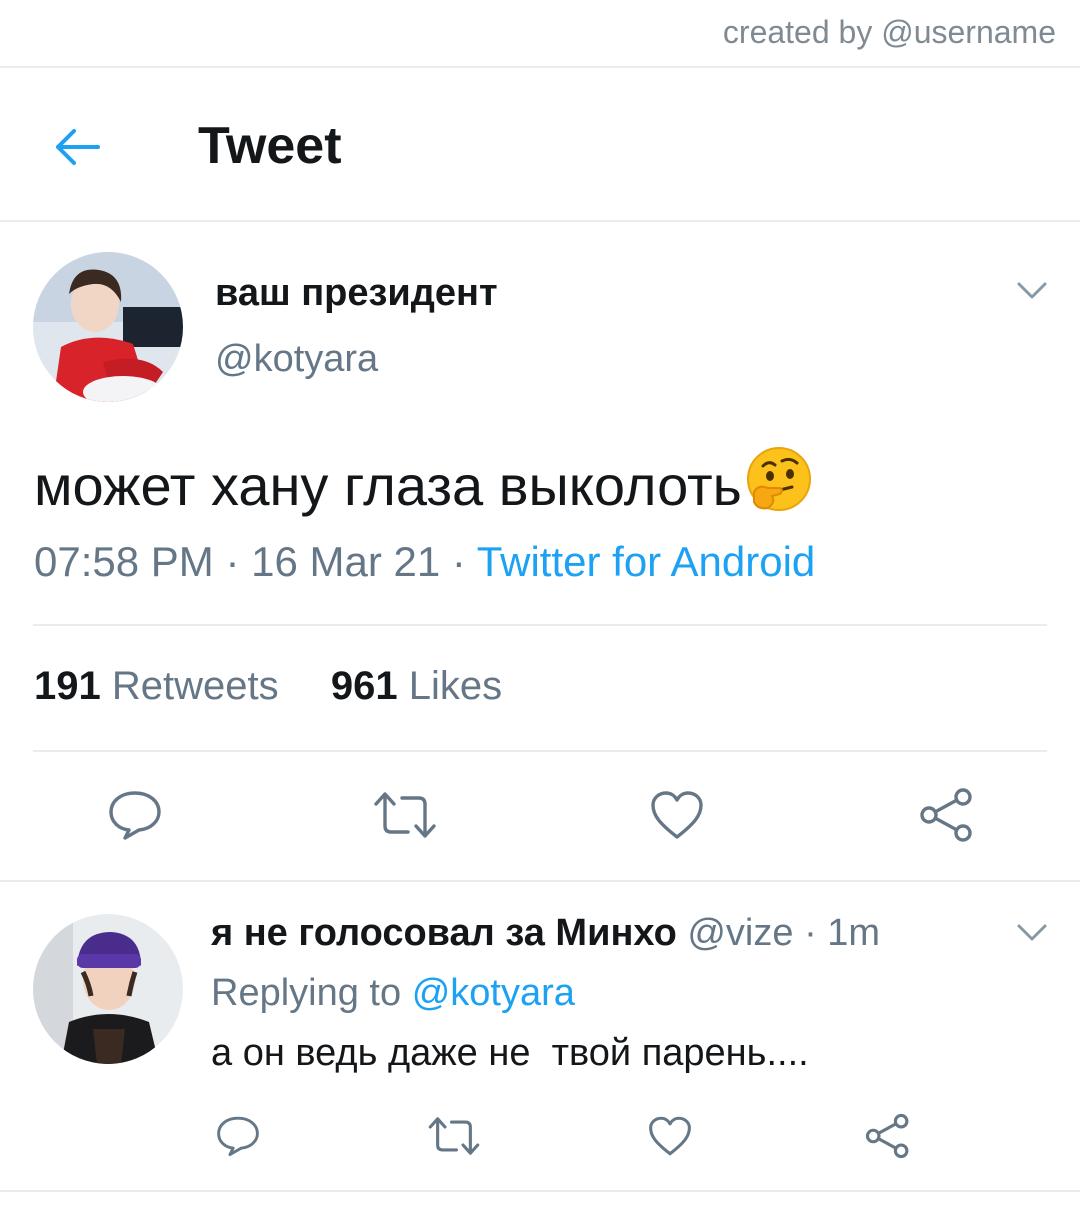 This screenshot has width=1080, height=1208. I want to click on reply-retweet-button, so click(454, 1136).